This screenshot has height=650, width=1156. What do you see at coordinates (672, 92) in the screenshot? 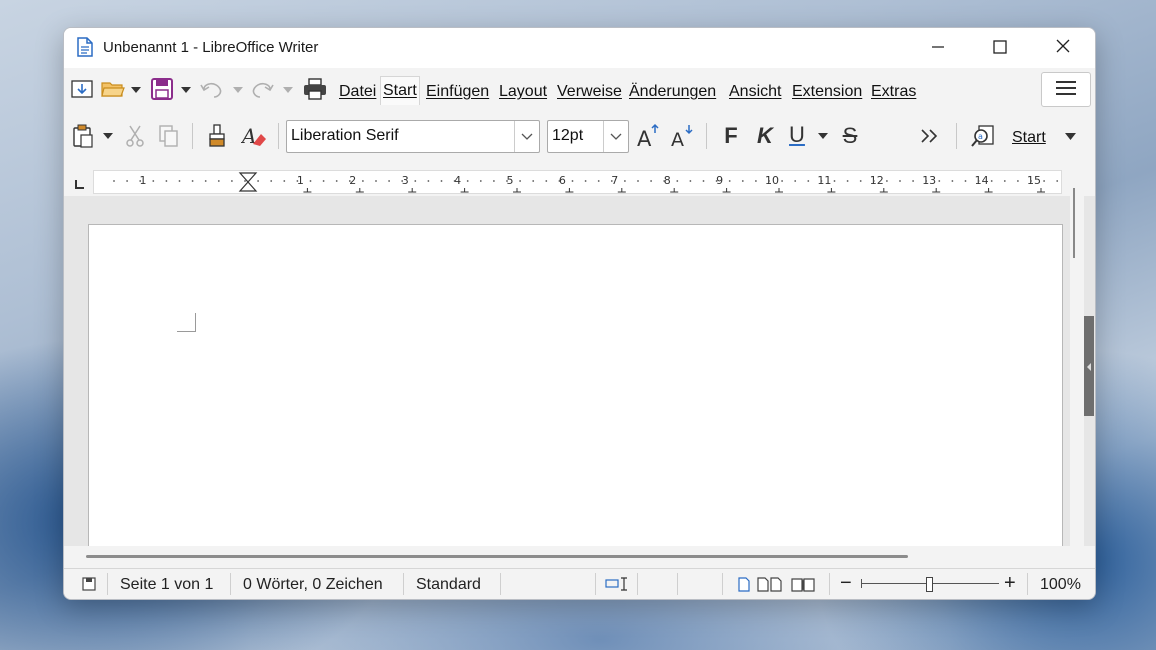
I see `tab-aenderungen: Änderungen` at bounding box center [672, 92].